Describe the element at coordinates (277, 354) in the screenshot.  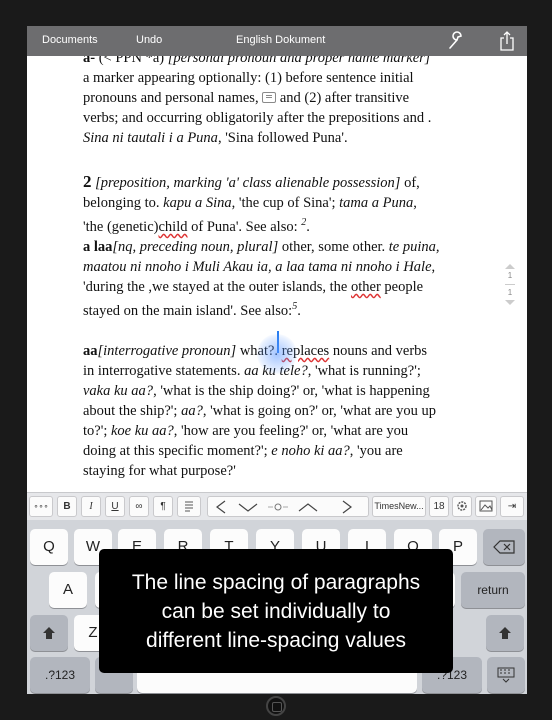
I see `touch-indicator` at that location.